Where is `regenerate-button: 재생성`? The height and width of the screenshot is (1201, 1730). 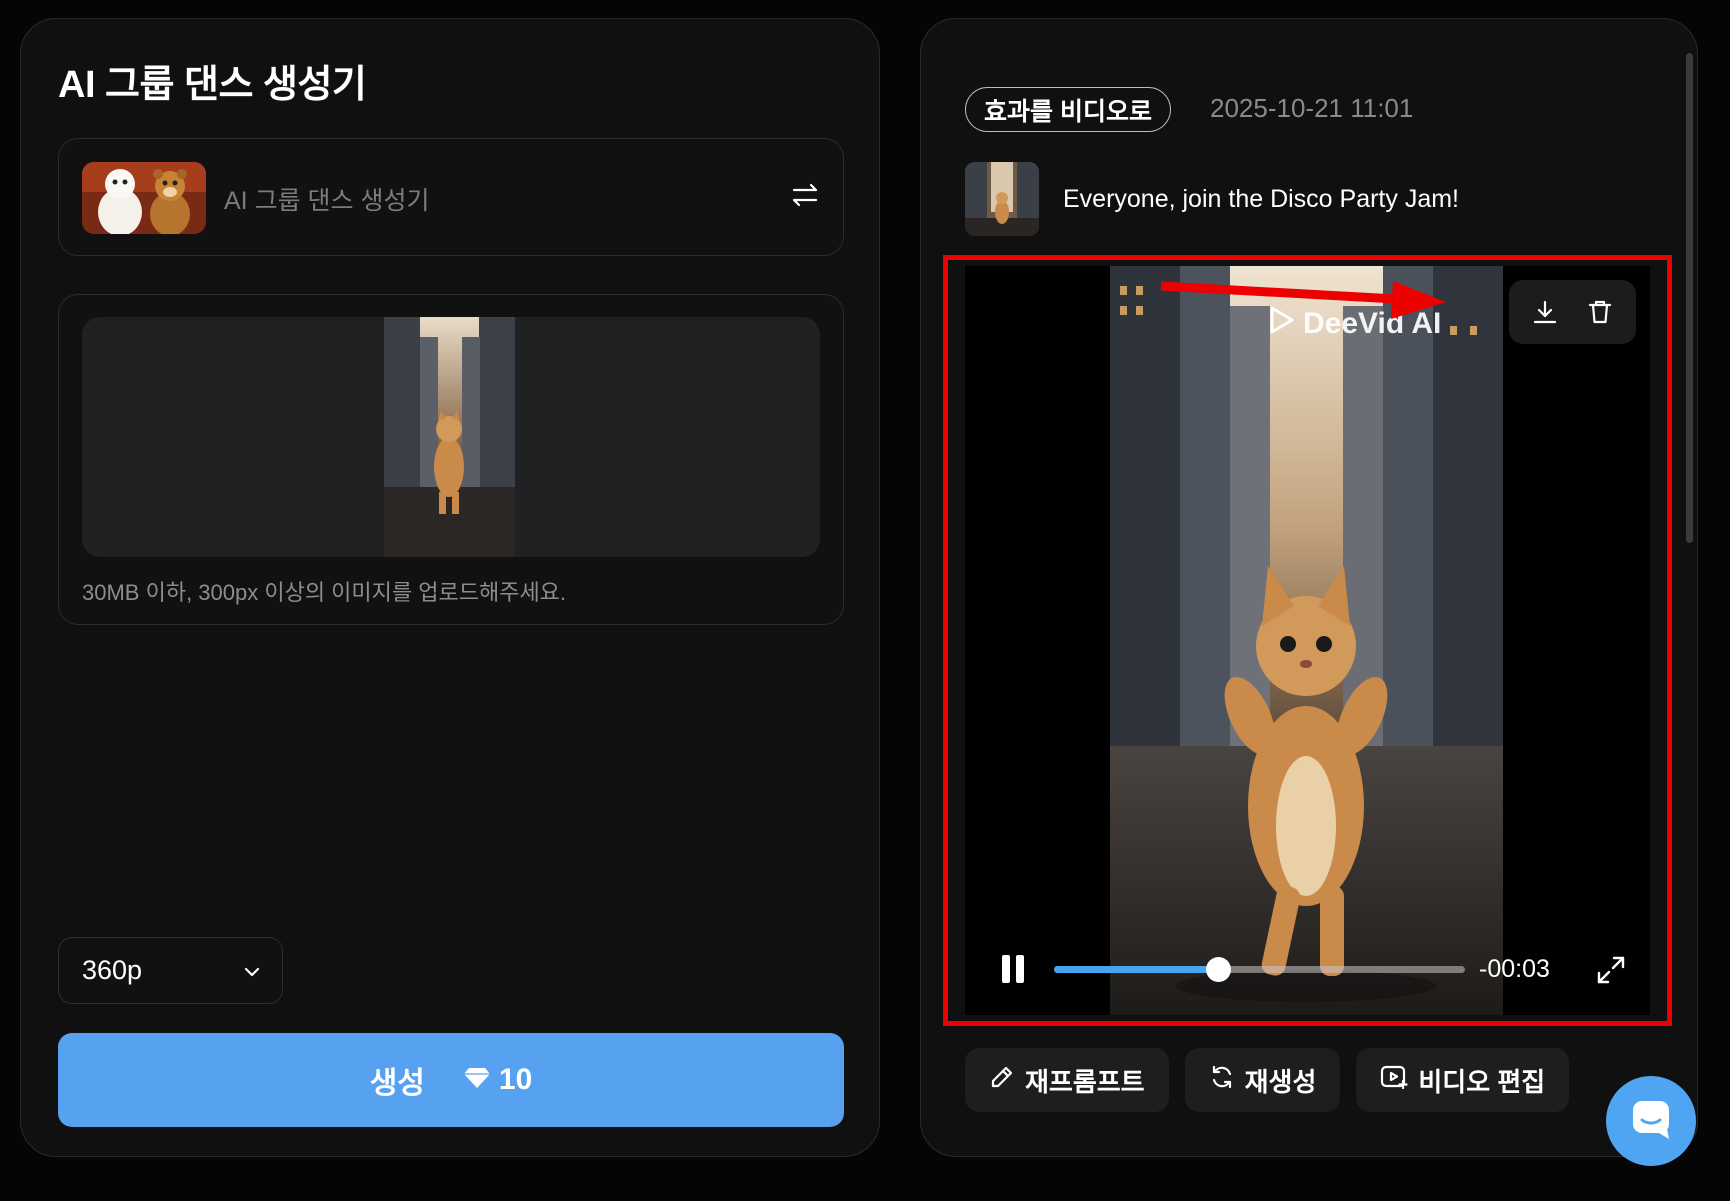 regenerate-button: 재생성 is located at coordinates (1262, 1080).